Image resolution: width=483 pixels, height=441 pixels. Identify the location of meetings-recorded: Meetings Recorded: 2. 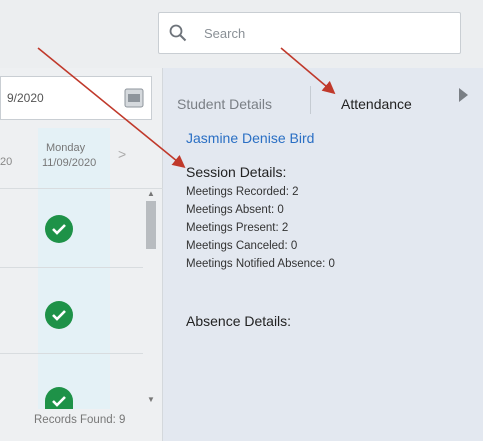
(242, 192).